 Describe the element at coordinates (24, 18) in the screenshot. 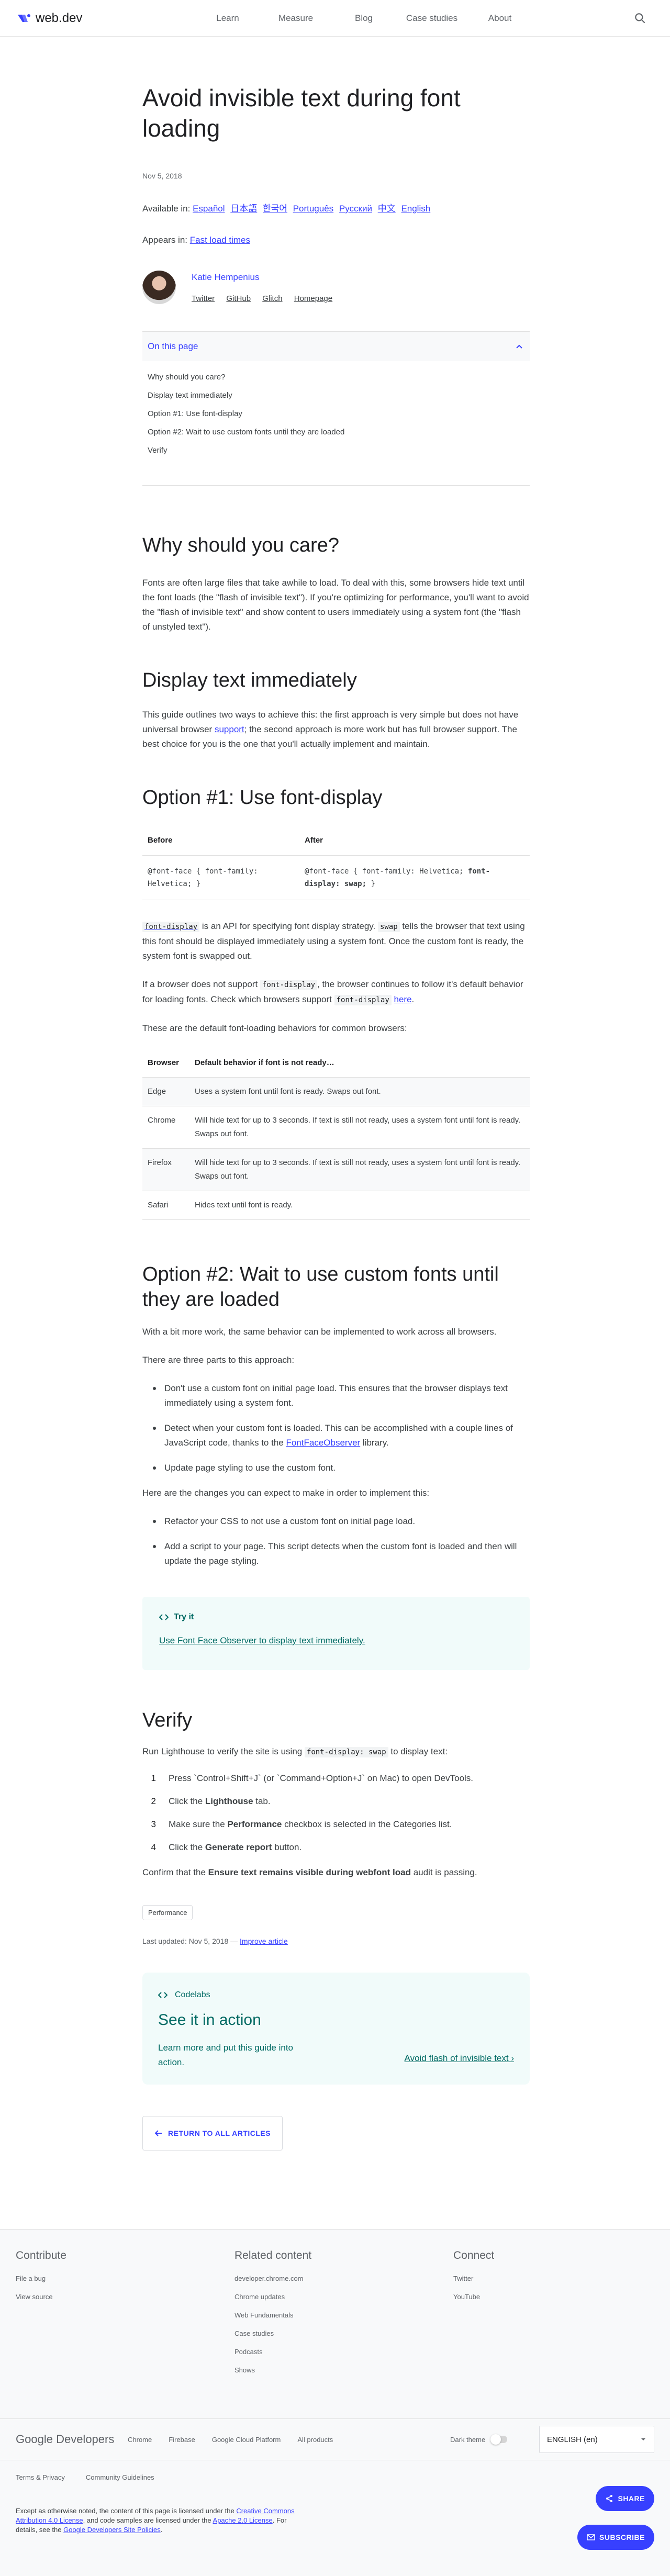

I see `web-dev-logo-icon` at that location.